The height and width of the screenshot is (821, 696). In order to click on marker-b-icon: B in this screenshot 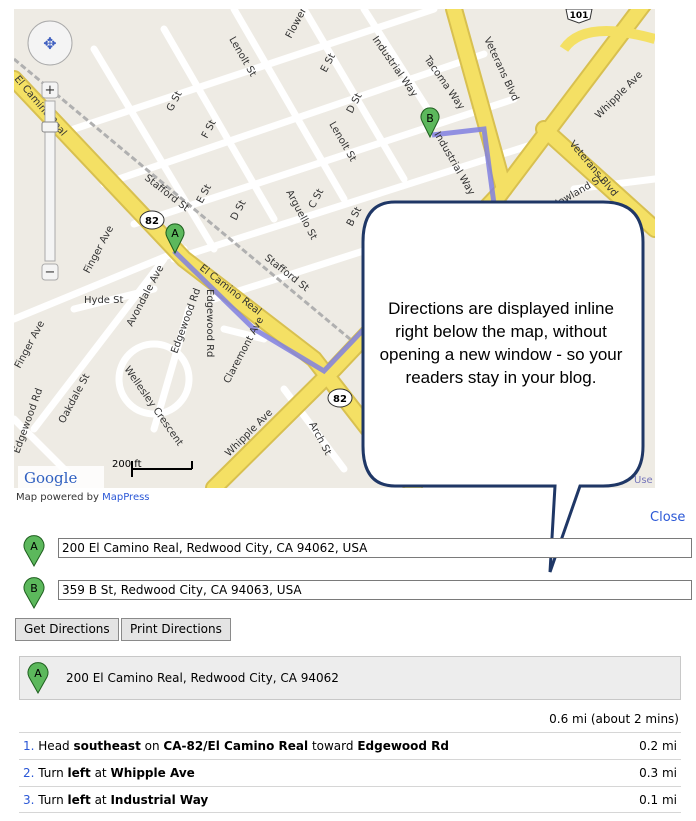, I will do `click(34, 593)`.